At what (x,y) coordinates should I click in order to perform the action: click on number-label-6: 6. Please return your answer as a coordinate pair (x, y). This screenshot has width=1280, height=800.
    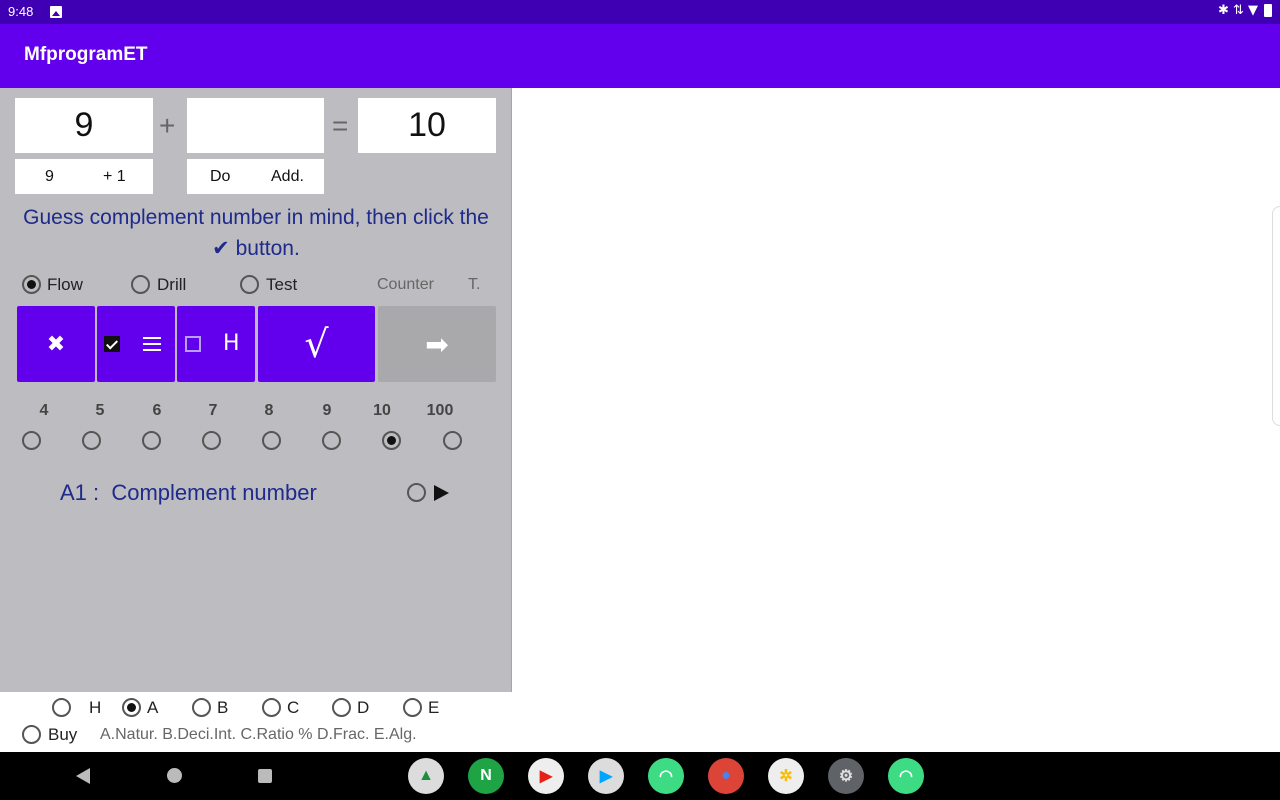
    Looking at the image, I should click on (157, 410).